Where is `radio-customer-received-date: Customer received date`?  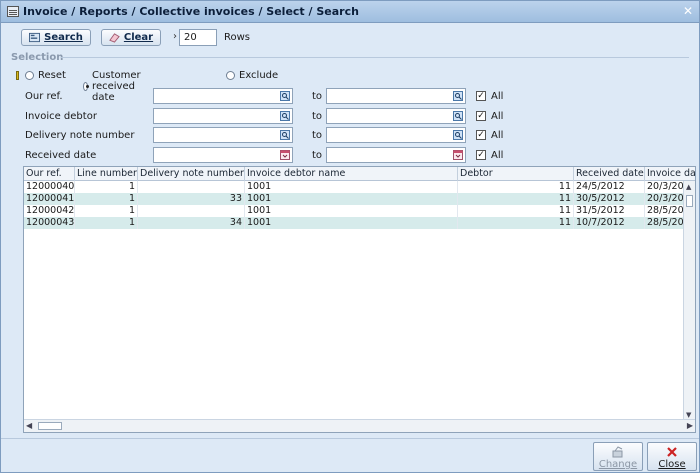 radio-customer-received-date: Customer received date is located at coordinates (114, 86).